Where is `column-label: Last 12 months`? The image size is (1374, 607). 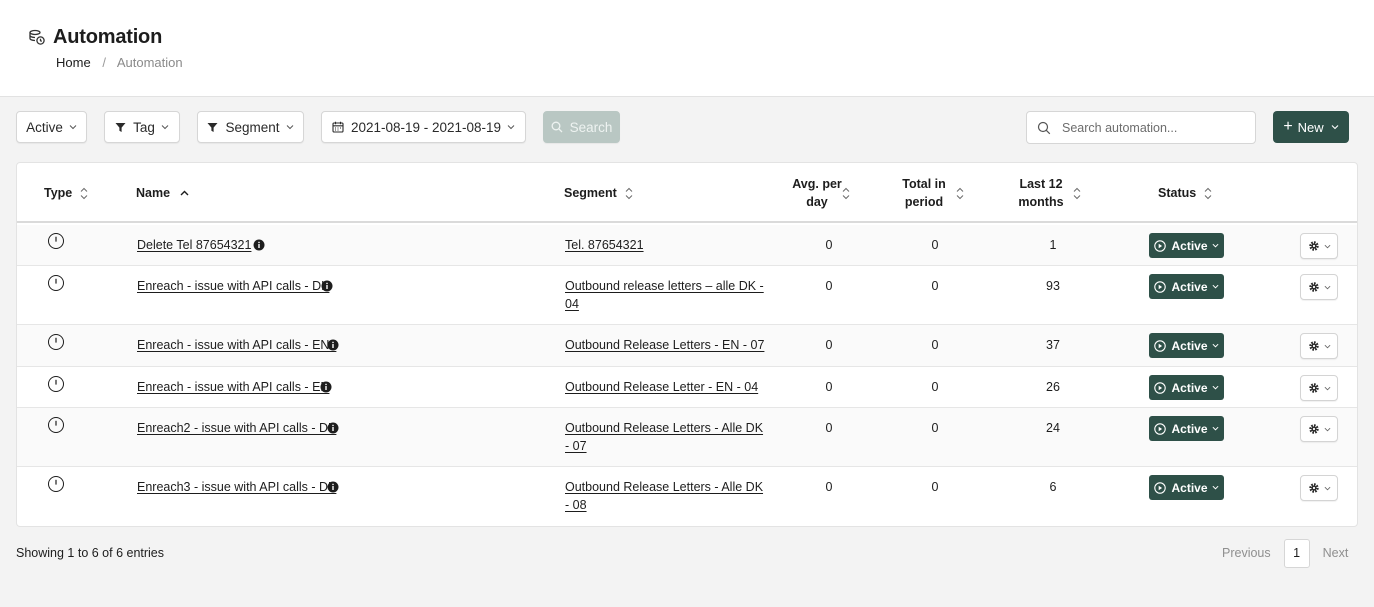
column-label: Last 12 months is located at coordinates (1041, 193).